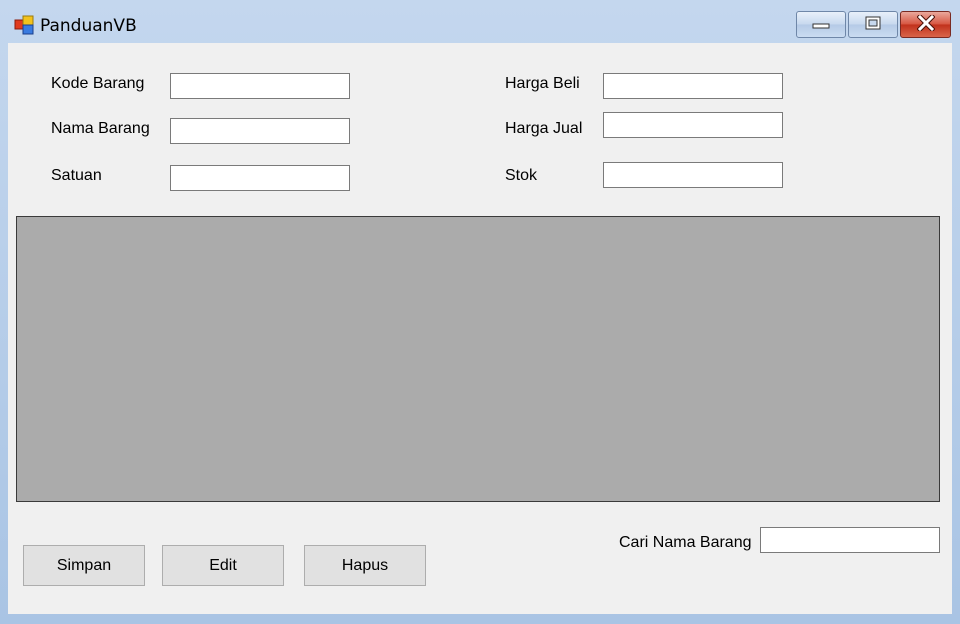  What do you see at coordinates (365, 565) in the screenshot?
I see `hapus-button: Hapus` at bounding box center [365, 565].